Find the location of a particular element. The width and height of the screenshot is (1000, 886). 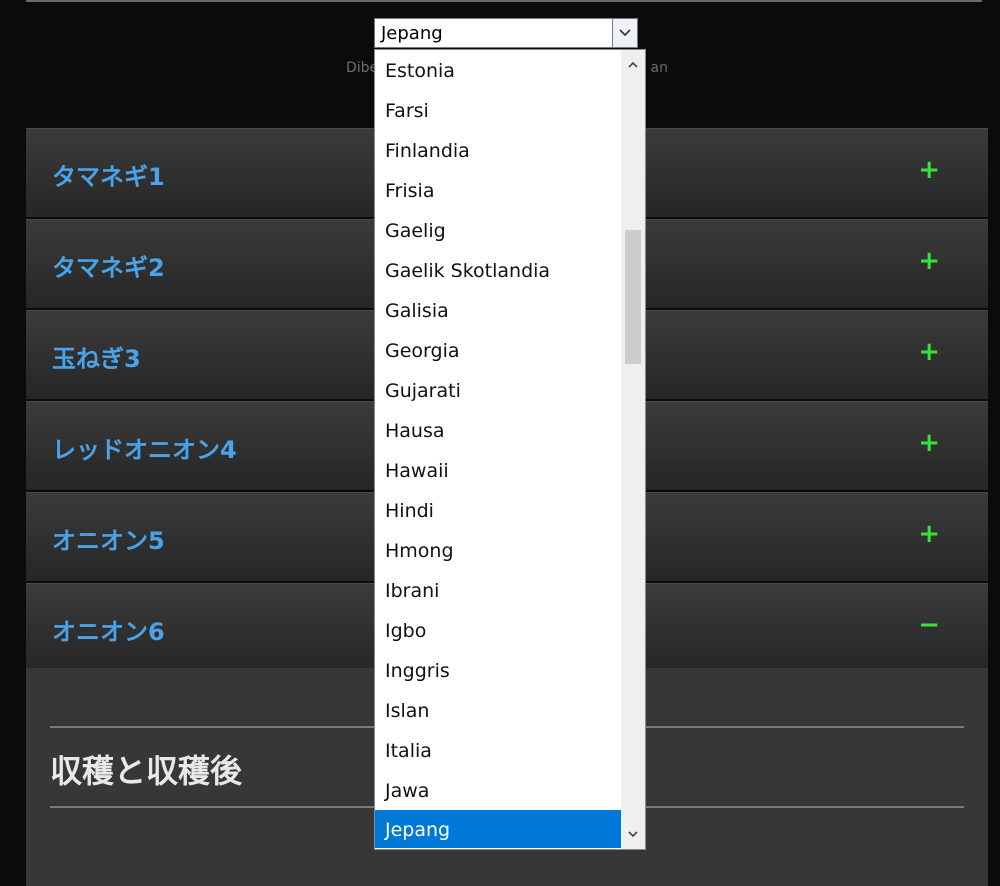

language-option: Frisia is located at coordinates (498, 190).